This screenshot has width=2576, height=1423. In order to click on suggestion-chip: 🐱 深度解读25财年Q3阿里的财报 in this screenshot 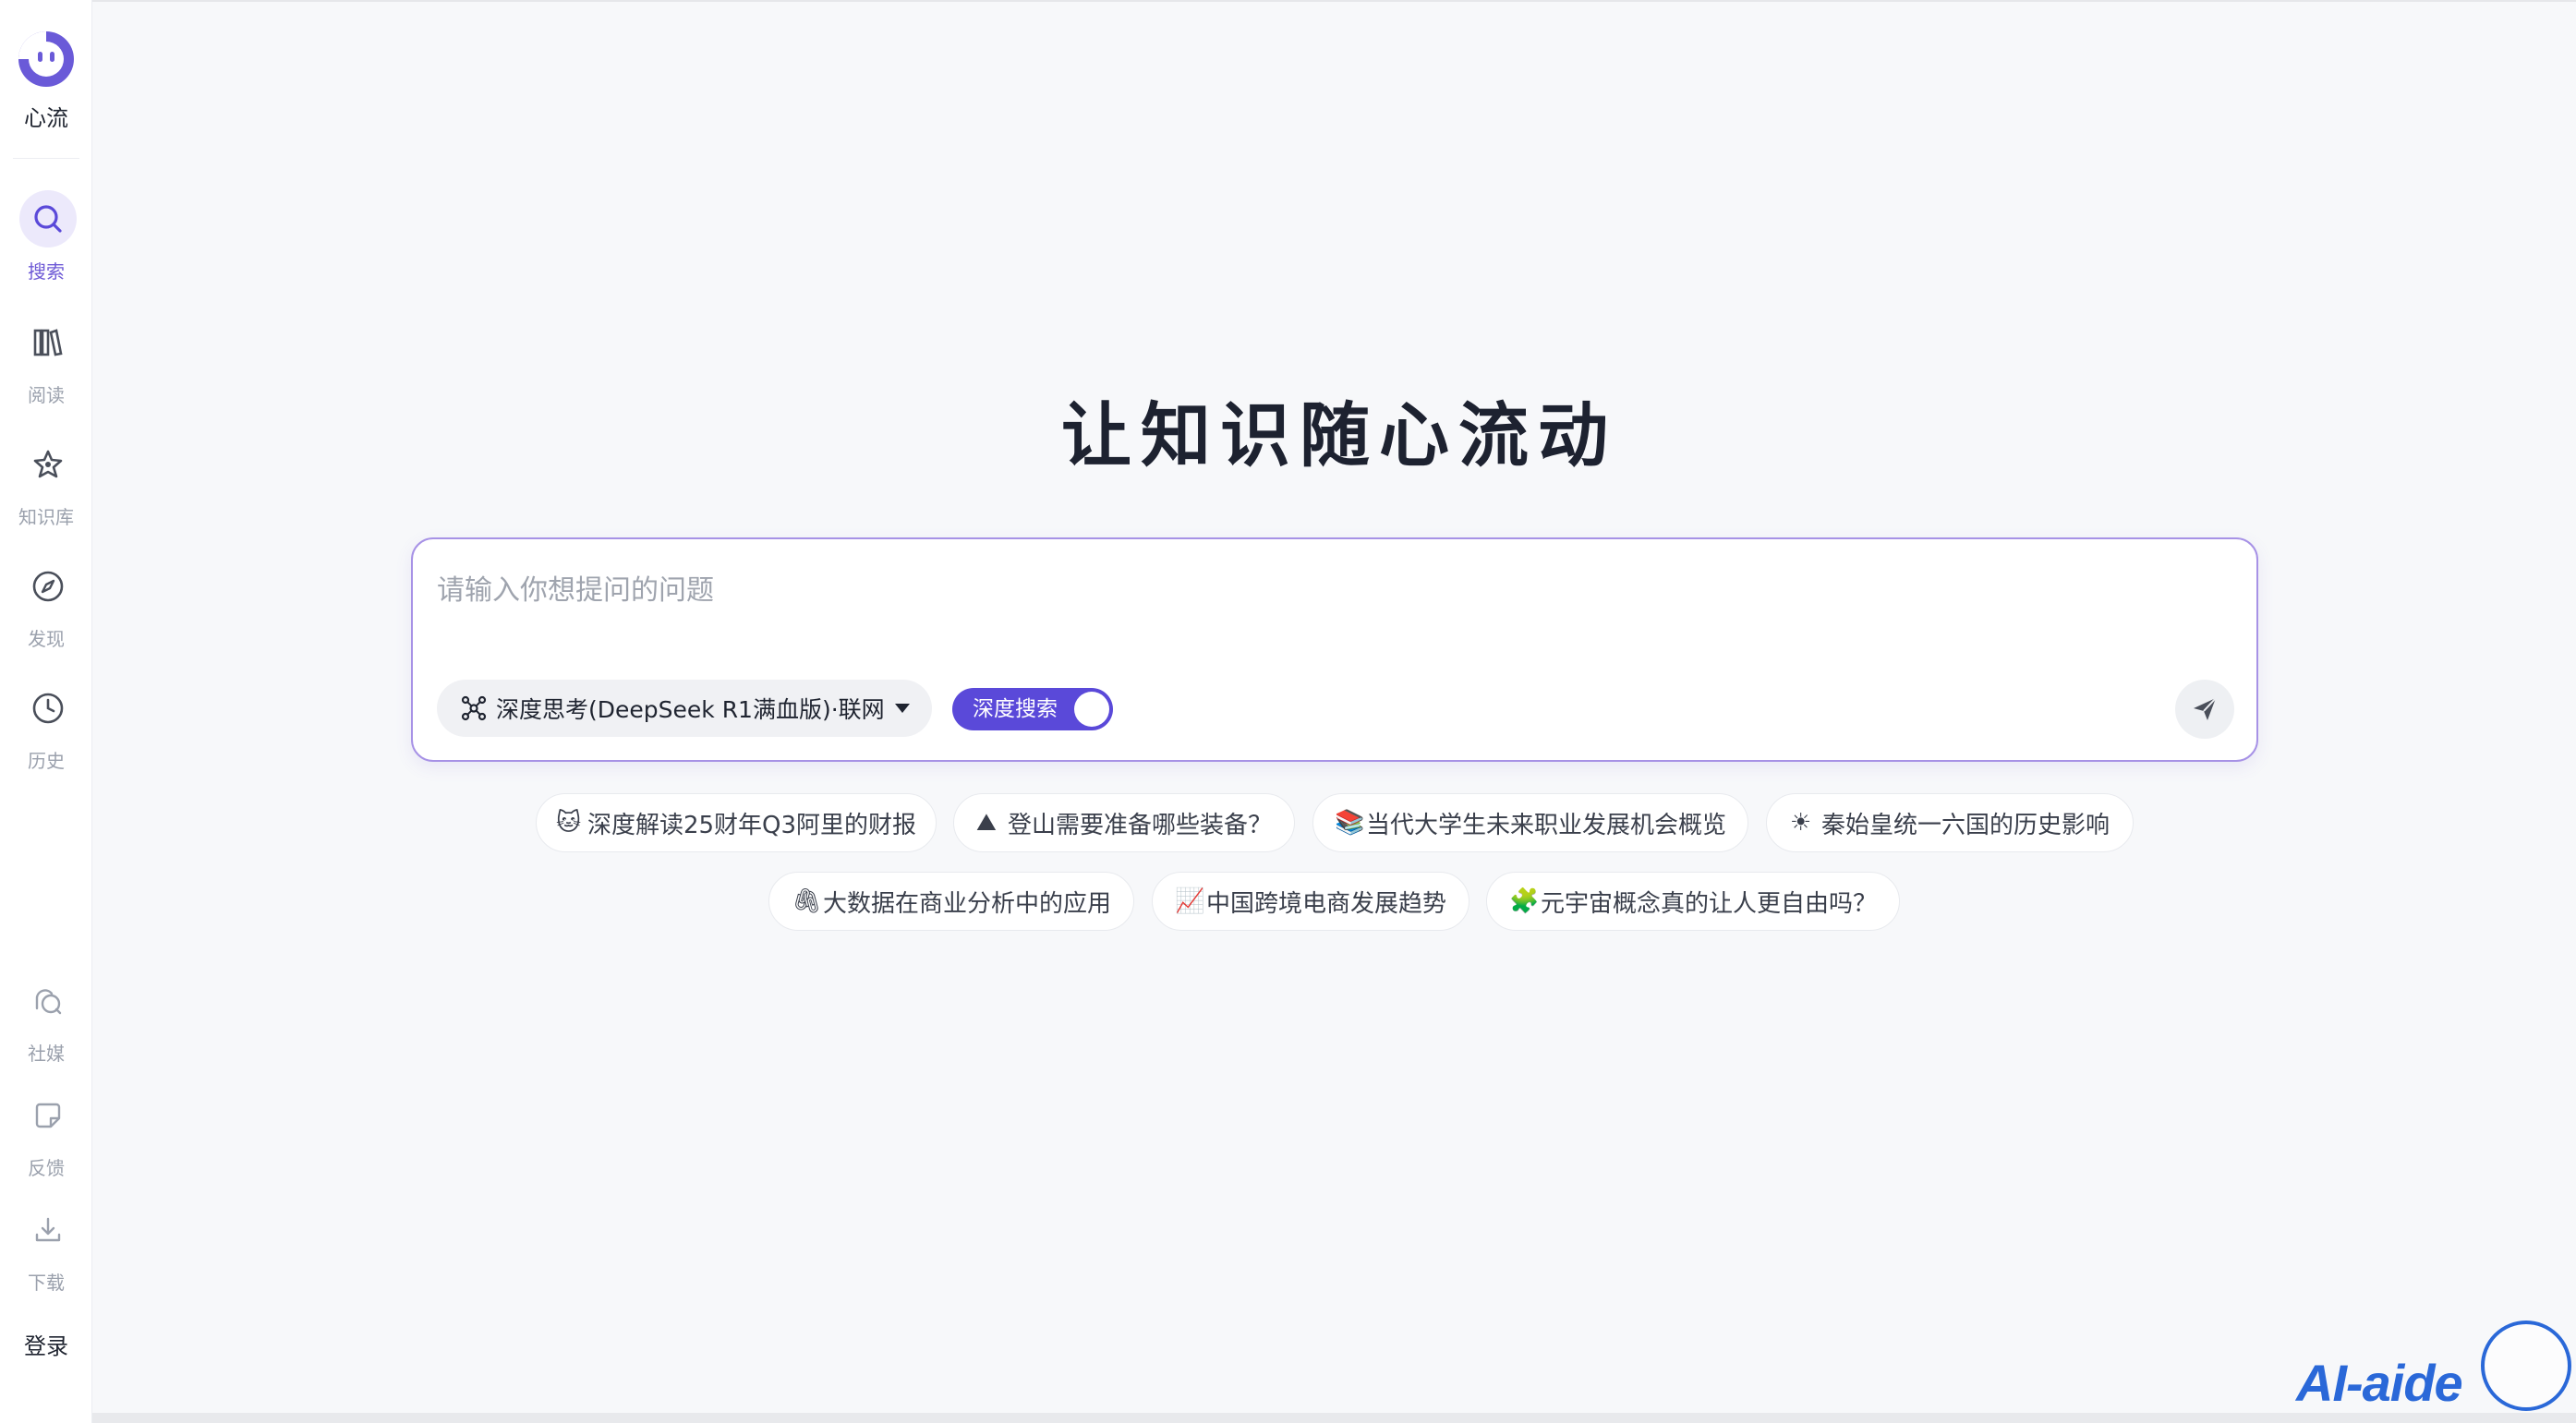, I will do `click(736, 822)`.